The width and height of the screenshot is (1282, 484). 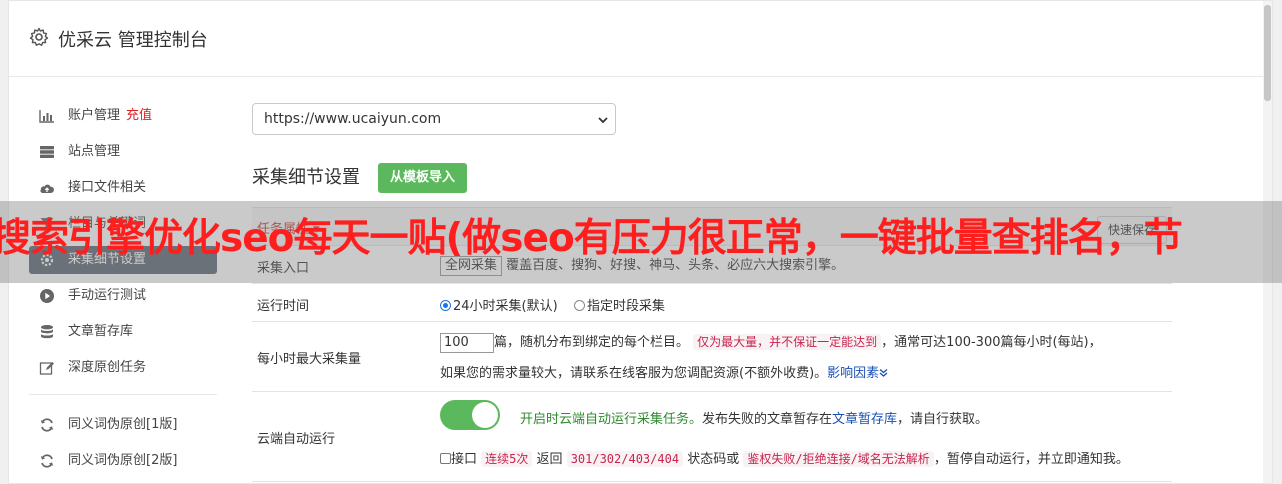 What do you see at coordinates (107, 187) in the screenshot?
I see `sidebar-item-label: 接口文件相关` at bounding box center [107, 187].